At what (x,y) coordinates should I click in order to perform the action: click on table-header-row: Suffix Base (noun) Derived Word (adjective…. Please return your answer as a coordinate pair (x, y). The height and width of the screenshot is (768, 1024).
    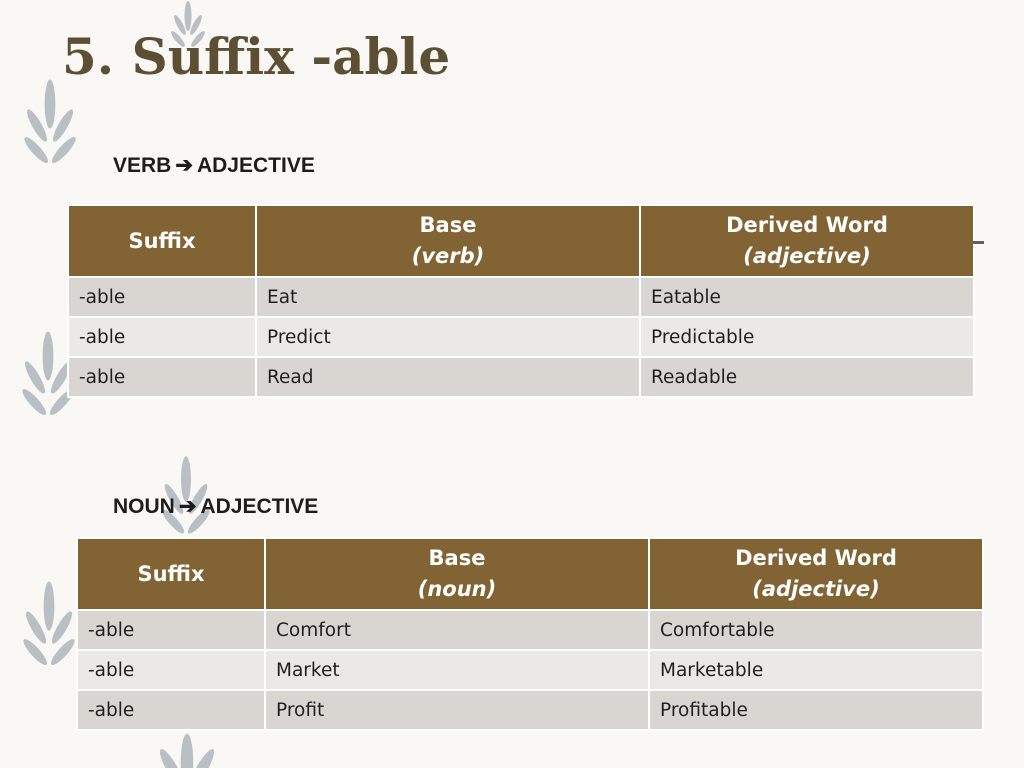
    Looking at the image, I should click on (530, 574).